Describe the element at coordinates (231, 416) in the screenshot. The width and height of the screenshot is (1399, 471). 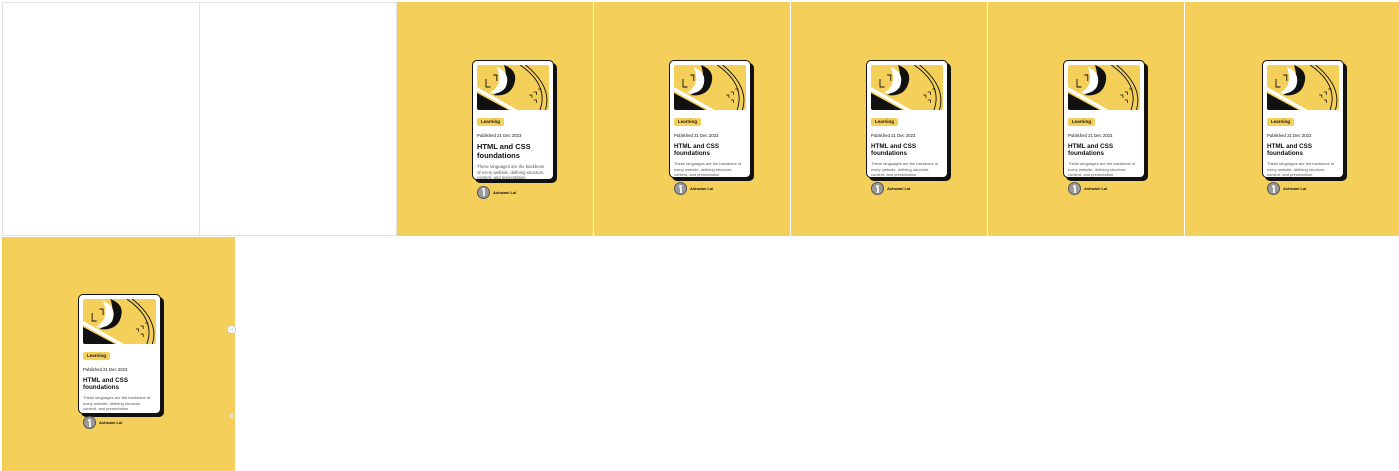
I see `drag-grip-icon` at that location.